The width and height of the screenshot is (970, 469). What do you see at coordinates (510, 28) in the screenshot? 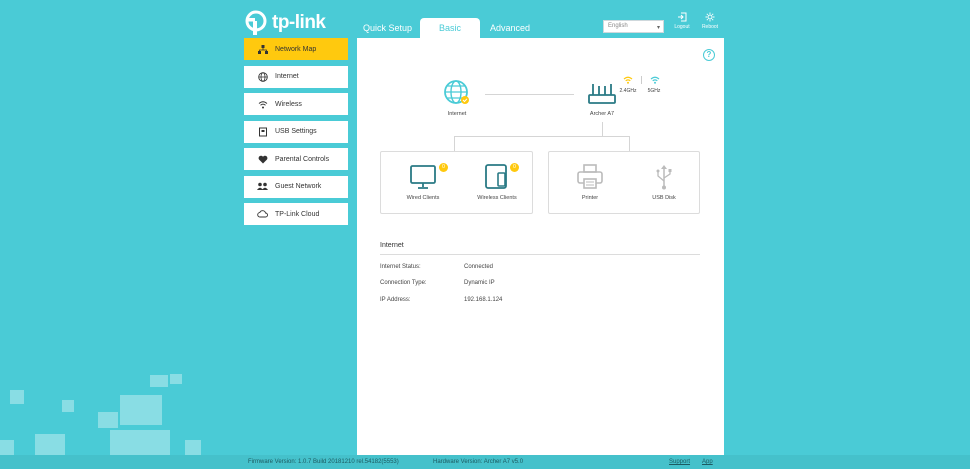
I see `tab-advanced: Advanced` at bounding box center [510, 28].